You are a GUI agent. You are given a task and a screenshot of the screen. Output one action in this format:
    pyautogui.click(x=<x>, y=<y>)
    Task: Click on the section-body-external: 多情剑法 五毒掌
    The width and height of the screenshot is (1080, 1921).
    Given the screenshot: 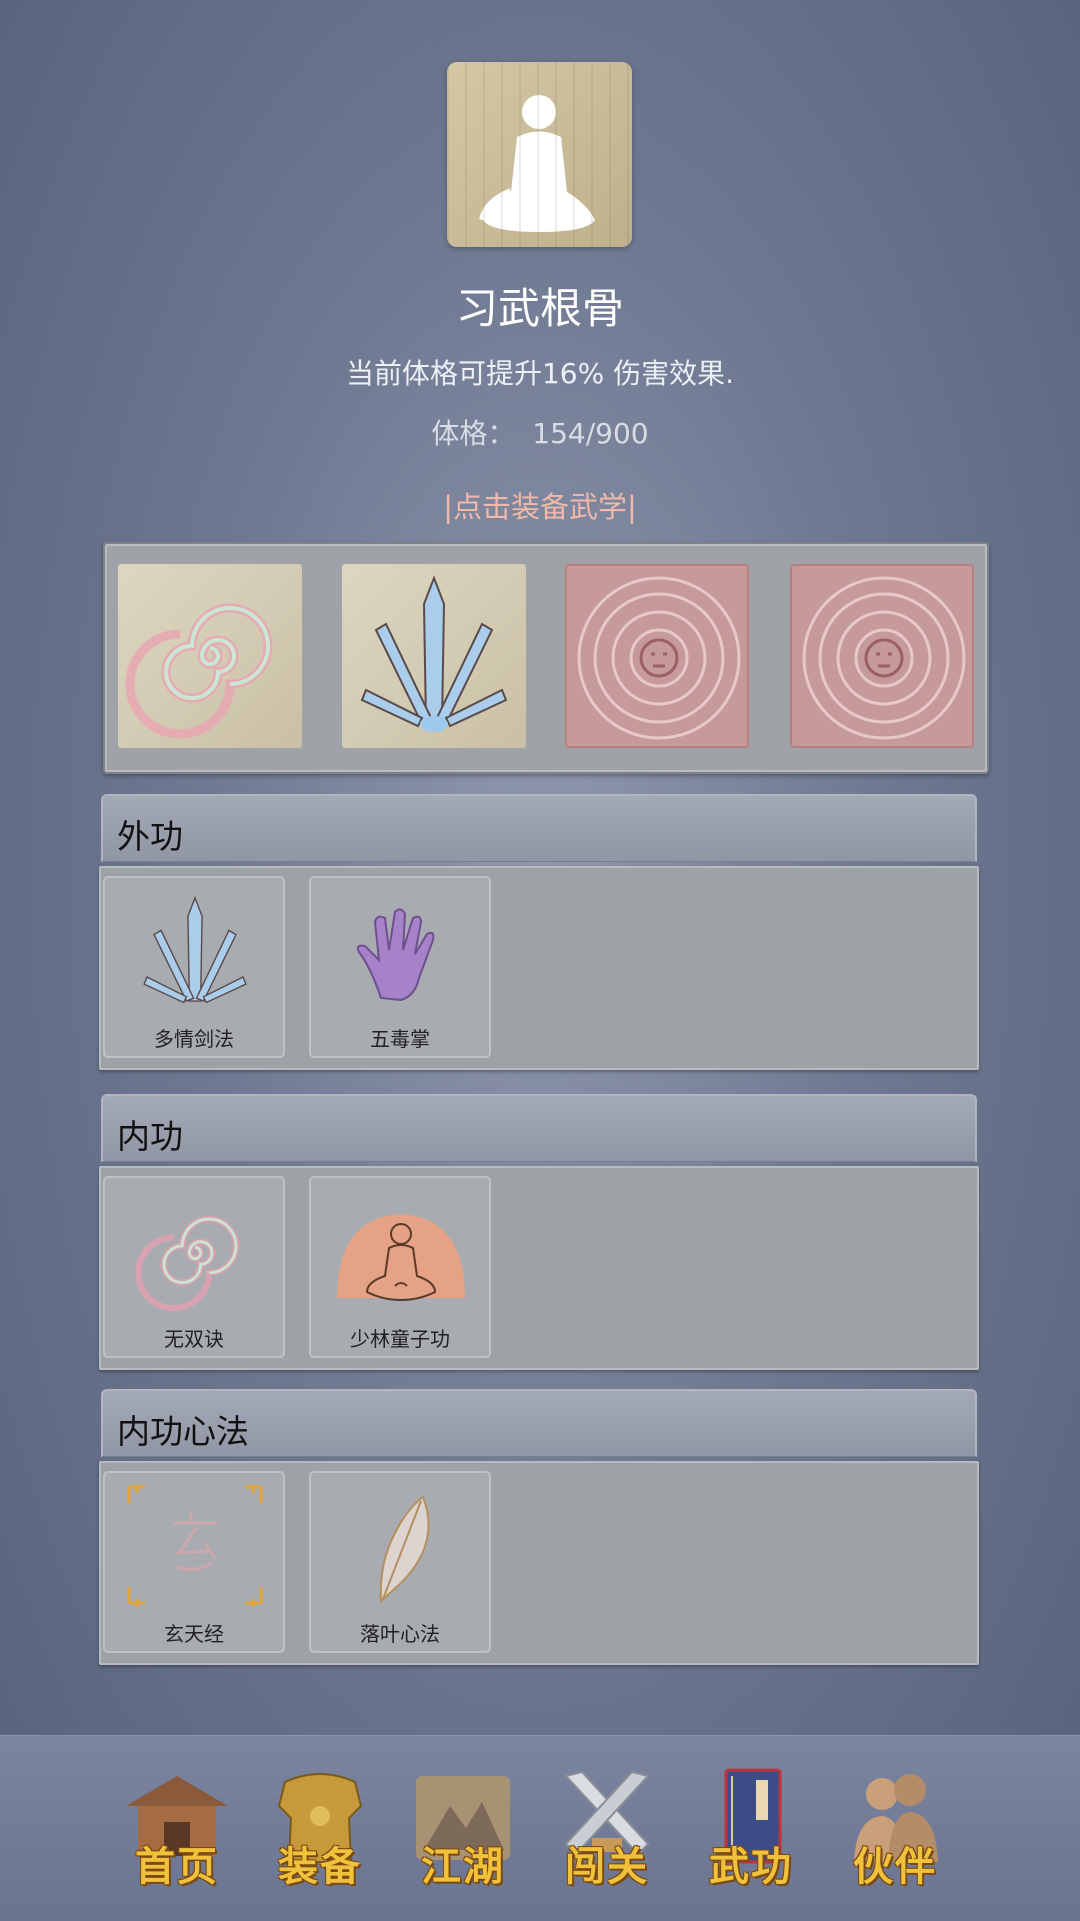 What is the action you would take?
    pyautogui.click(x=539, y=968)
    